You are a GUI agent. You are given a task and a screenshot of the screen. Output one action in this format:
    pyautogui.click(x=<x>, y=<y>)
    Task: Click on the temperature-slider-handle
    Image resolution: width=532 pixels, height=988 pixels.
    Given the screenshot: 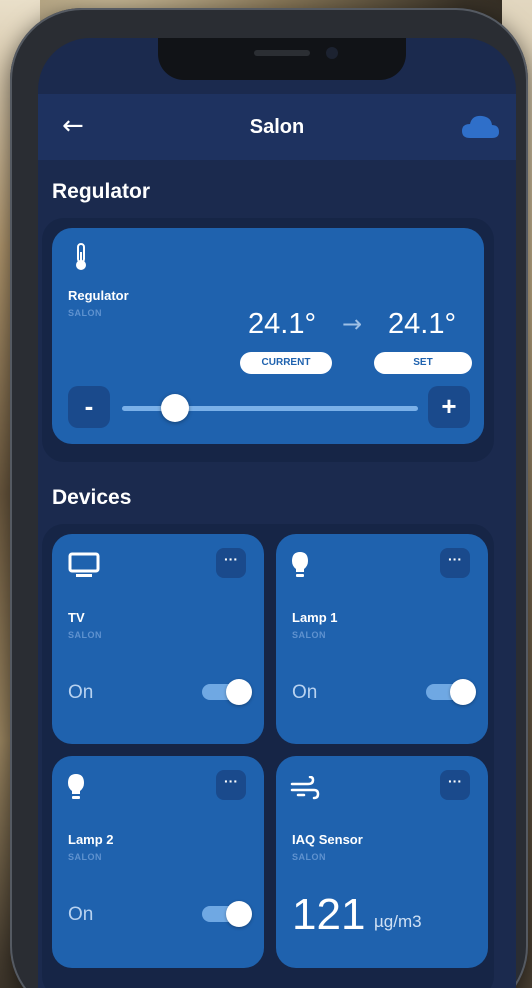 What is the action you would take?
    pyautogui.click(x=175, y=408)
    